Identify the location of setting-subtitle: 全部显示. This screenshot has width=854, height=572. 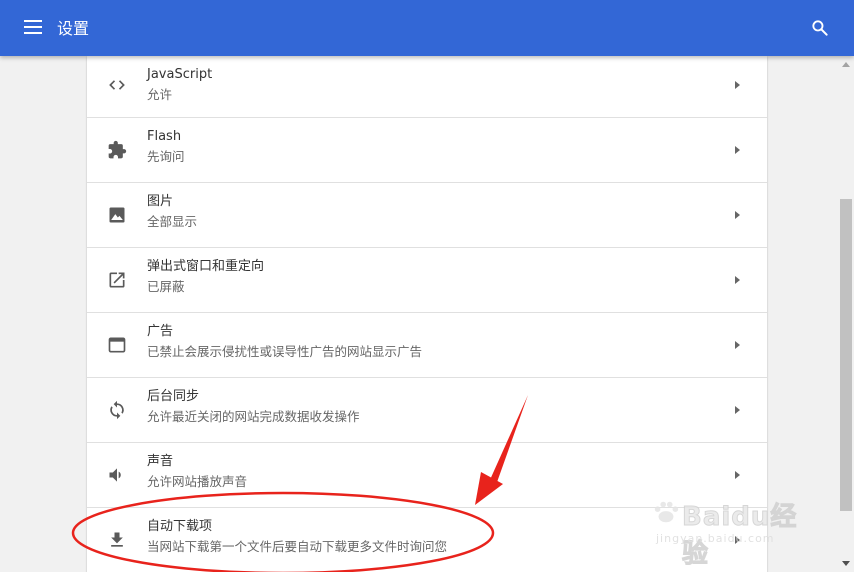
(172, 221).